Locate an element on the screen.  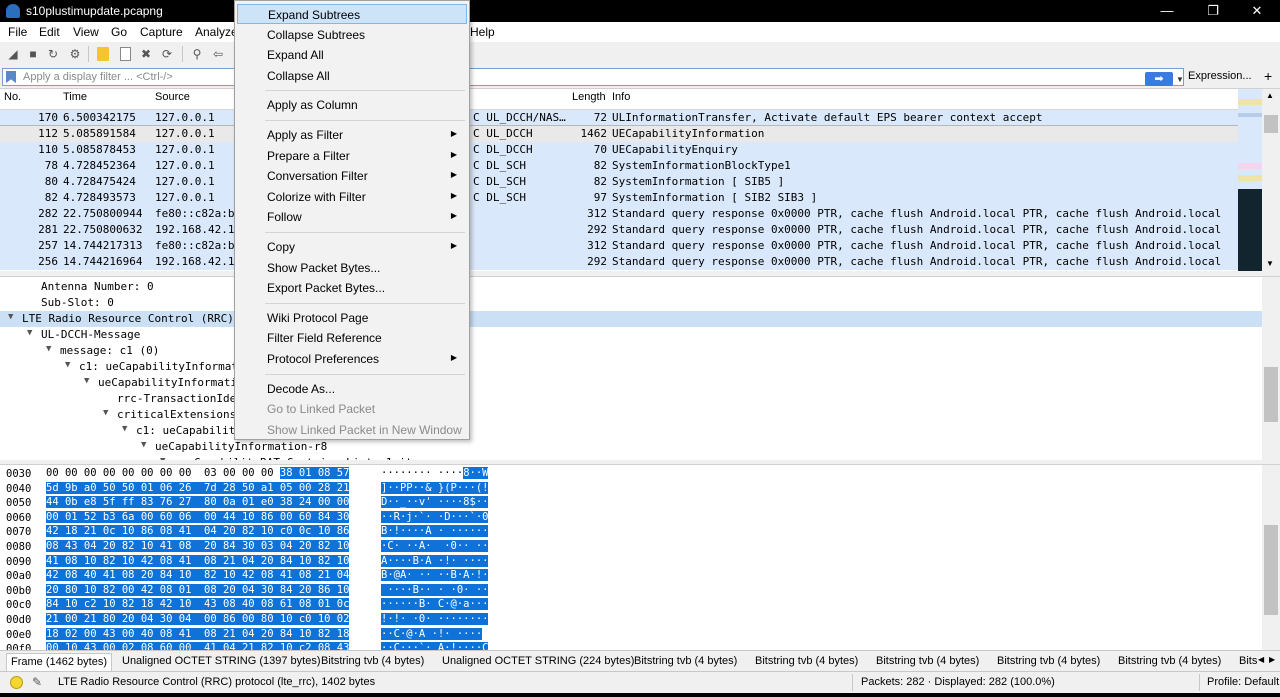
close-button: ✕ is located at coordinates (1257, 11).